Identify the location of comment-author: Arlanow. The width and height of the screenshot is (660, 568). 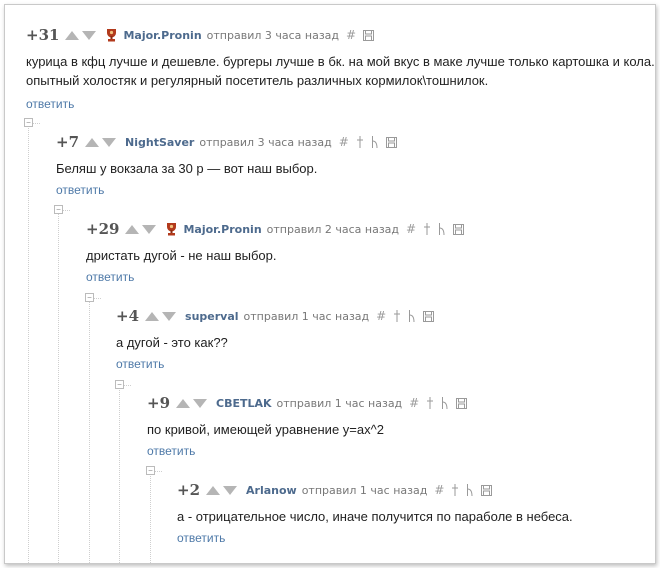
(271, 490).